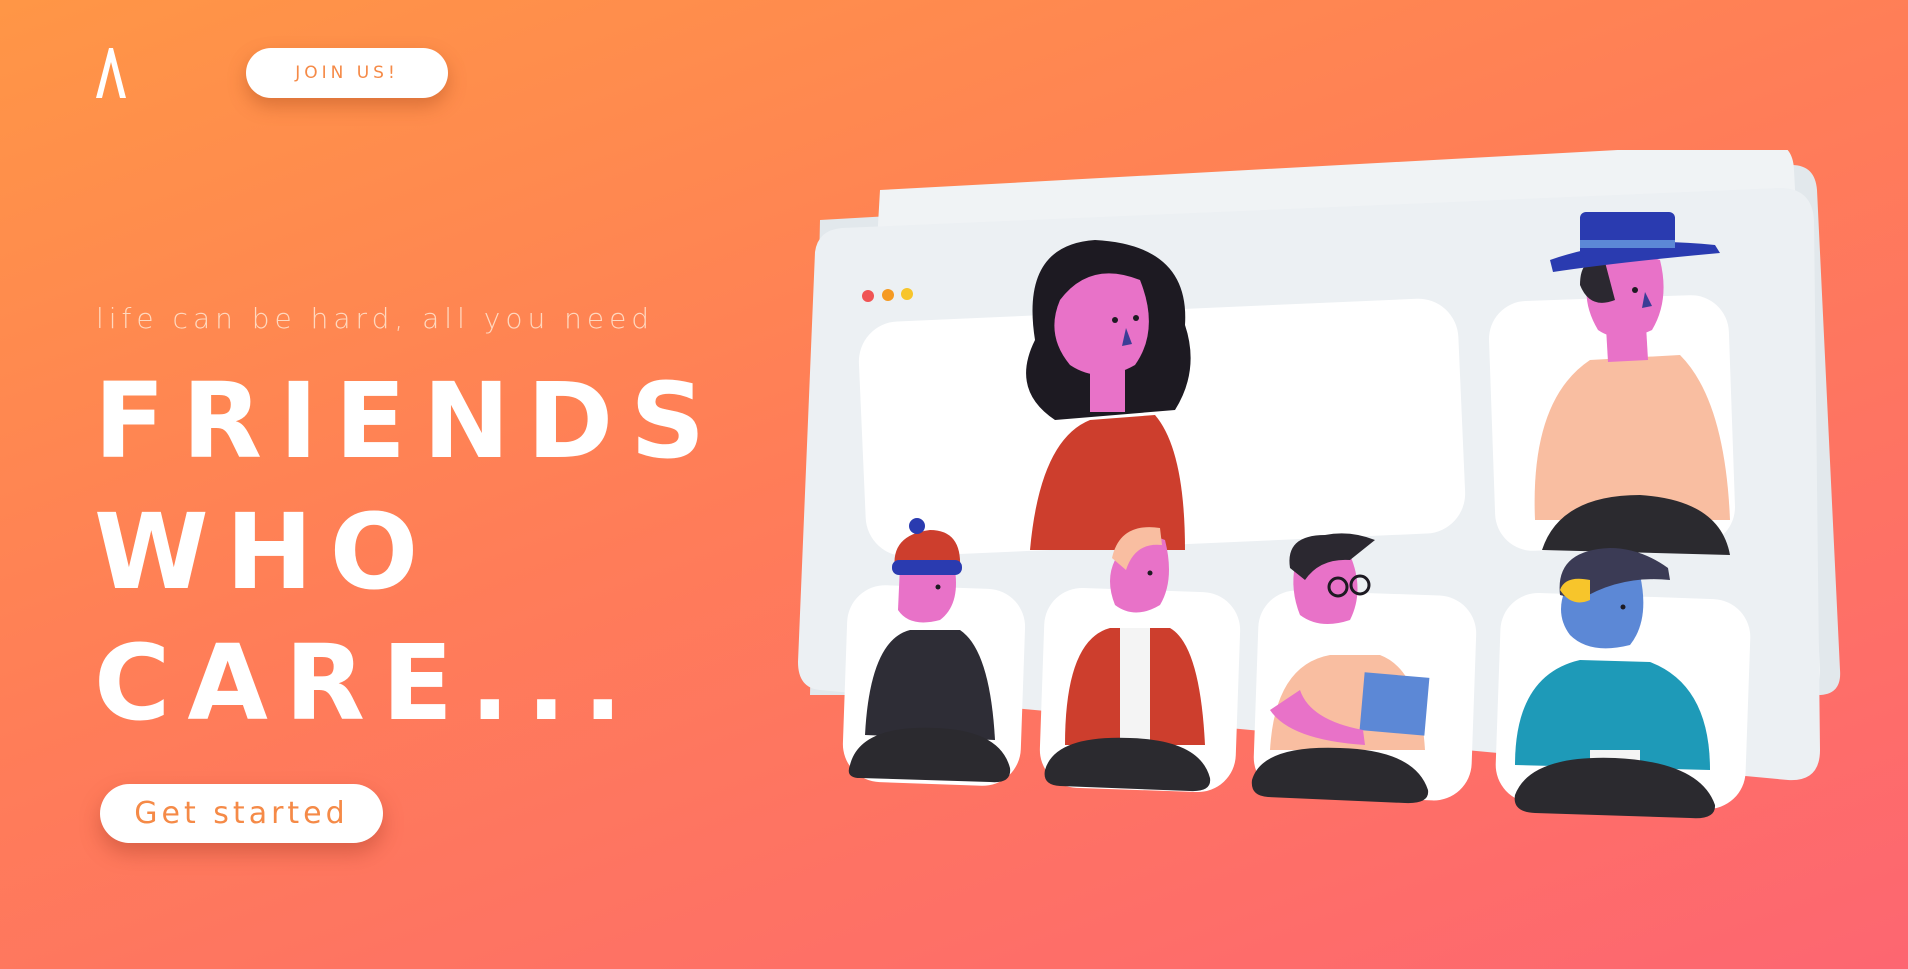  I want to click on window-dot-yellow, so click(907, 294).